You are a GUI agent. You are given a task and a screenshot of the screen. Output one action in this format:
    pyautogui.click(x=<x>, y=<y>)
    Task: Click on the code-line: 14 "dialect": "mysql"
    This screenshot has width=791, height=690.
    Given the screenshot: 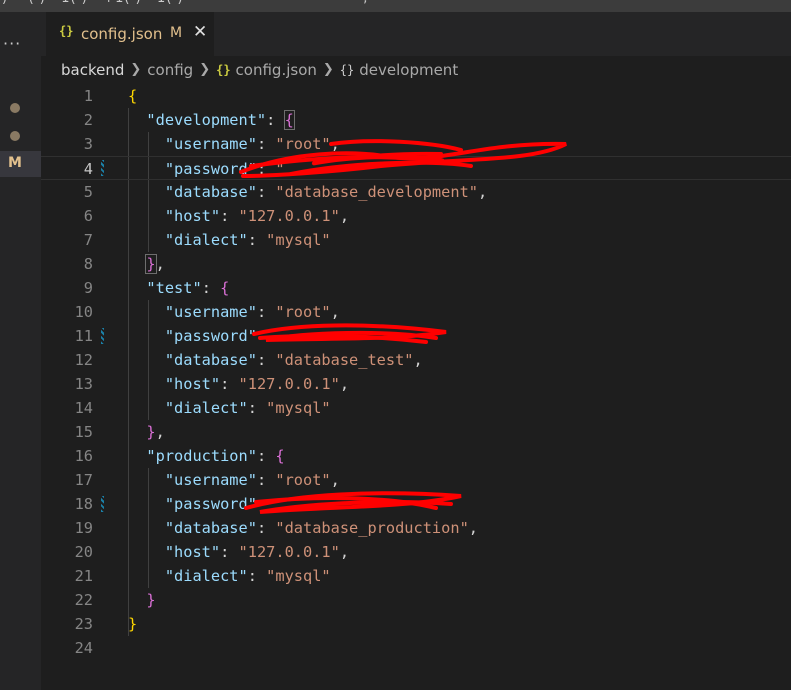 What is the action you would take?
    pyautogui.click(x=416, y=408)
    